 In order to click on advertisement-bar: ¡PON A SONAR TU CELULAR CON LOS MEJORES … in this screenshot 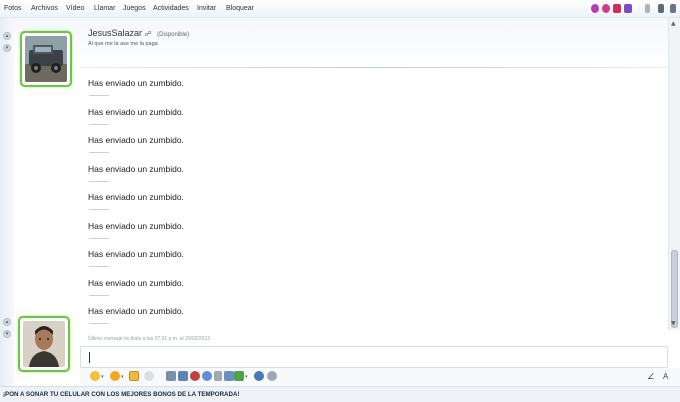, I will do `click(340, 394)`.